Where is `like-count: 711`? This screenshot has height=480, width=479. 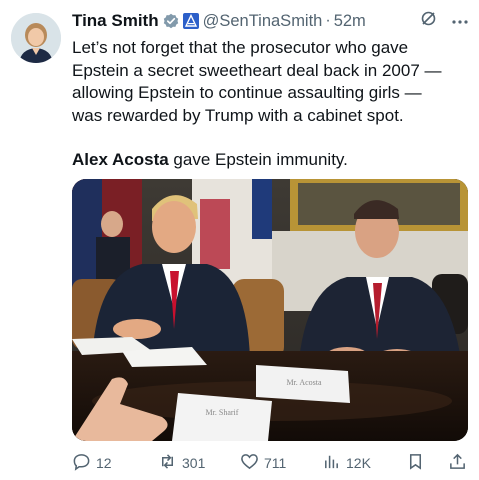
like-count: 711 is located at coordinates (275, 463).